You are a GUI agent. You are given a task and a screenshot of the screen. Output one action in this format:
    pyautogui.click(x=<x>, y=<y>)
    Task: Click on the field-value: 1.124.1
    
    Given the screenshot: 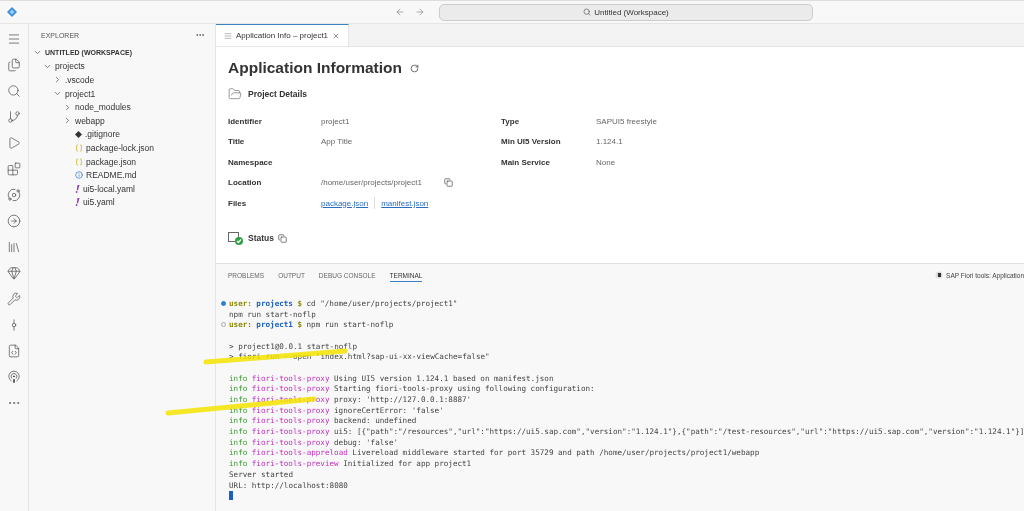 What is the action you would take?
    pyautogui.click(x=609, y=142)
    